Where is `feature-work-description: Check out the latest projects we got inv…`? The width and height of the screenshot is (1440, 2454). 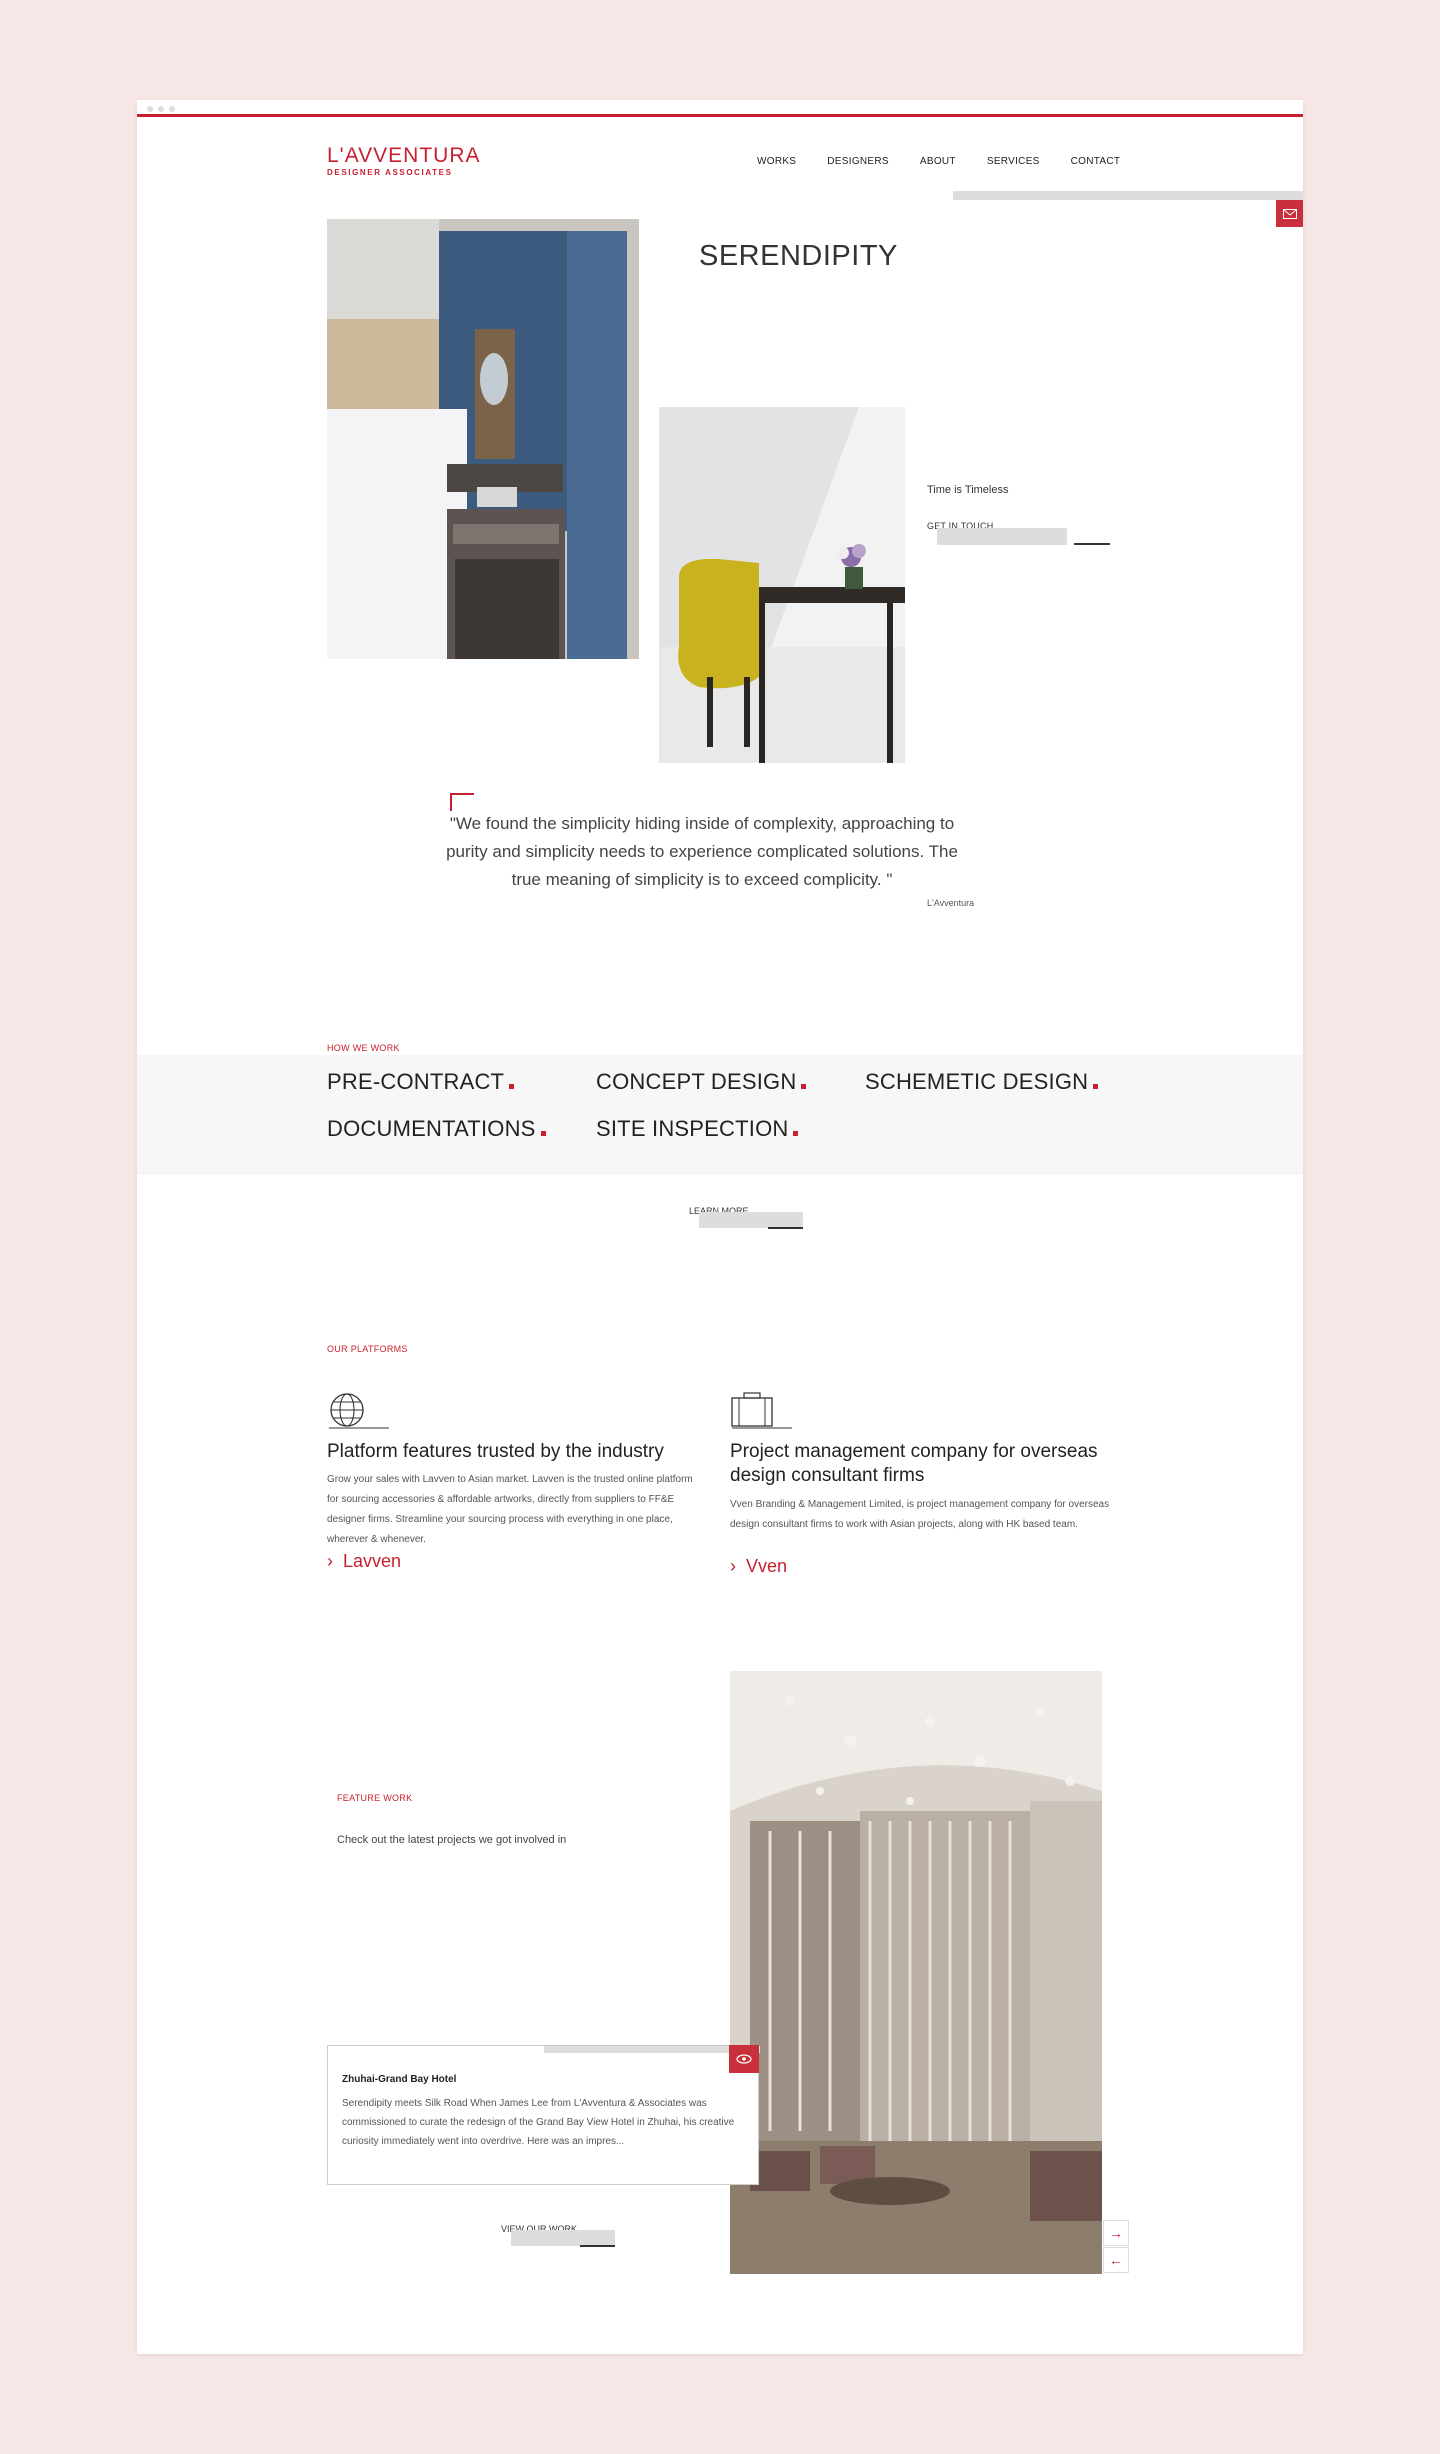 feature-work-description: Check out the latest projects we got inv… is located at coordinates (452, 1840).